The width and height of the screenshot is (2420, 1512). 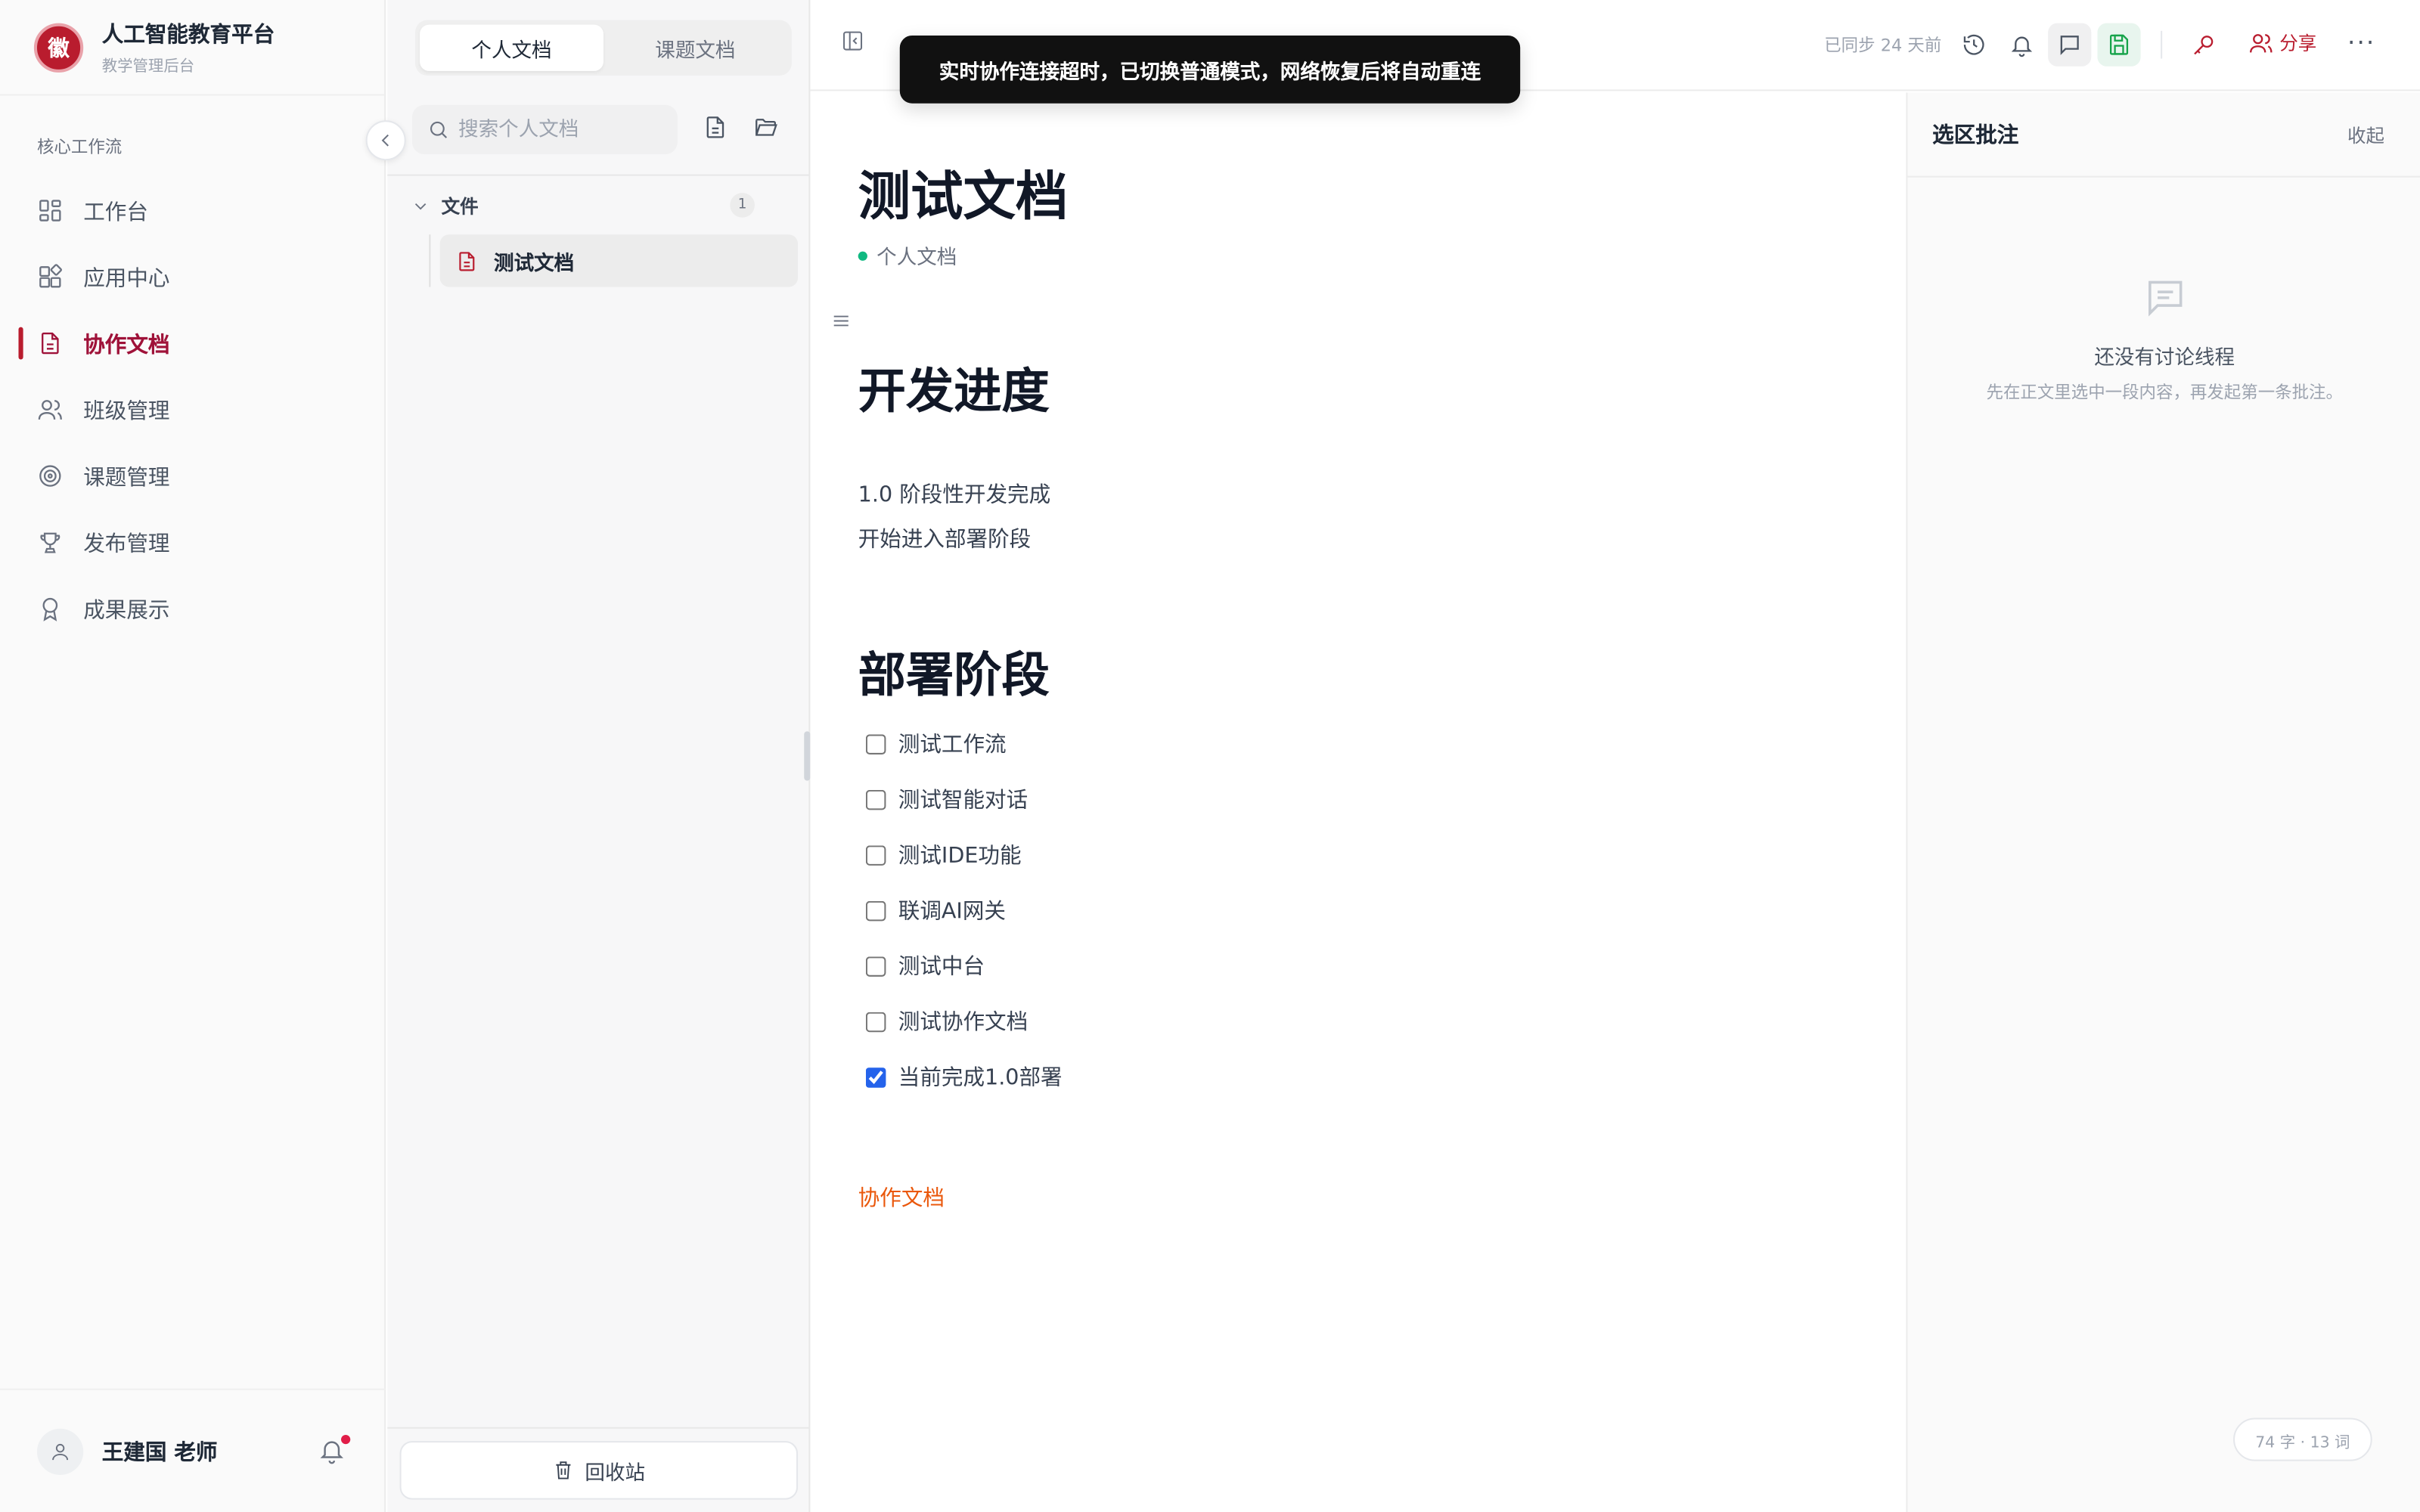 What do you see at coordinates (960, 856) in the screenshot?
I see `task-label: 测试IDE功能` at bounding box center [960, 856].